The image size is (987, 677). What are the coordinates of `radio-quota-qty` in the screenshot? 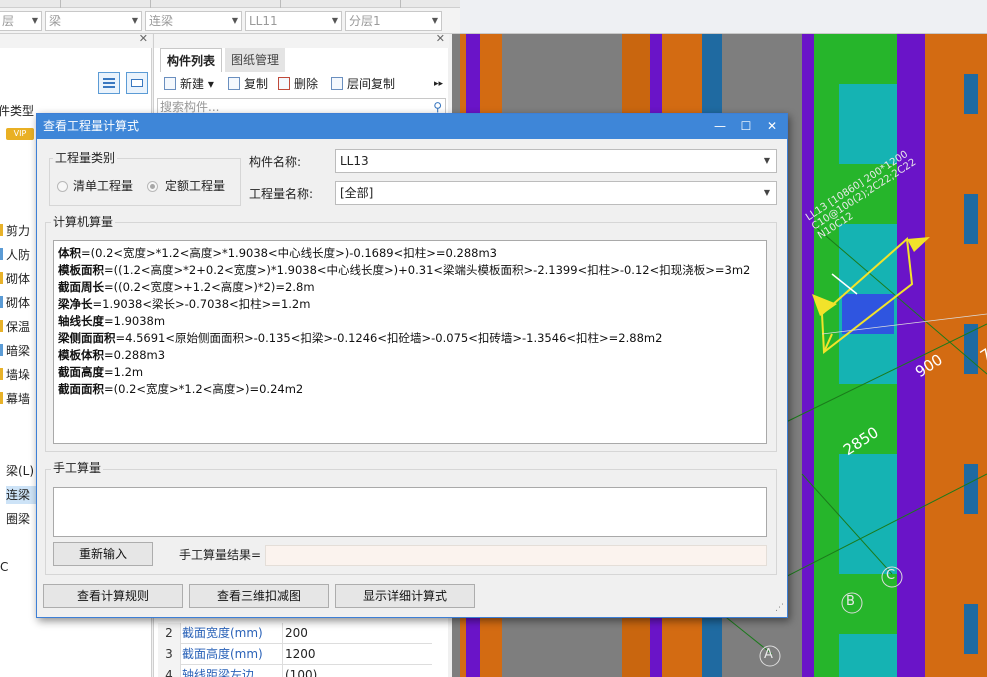 It's located at (152, 186).